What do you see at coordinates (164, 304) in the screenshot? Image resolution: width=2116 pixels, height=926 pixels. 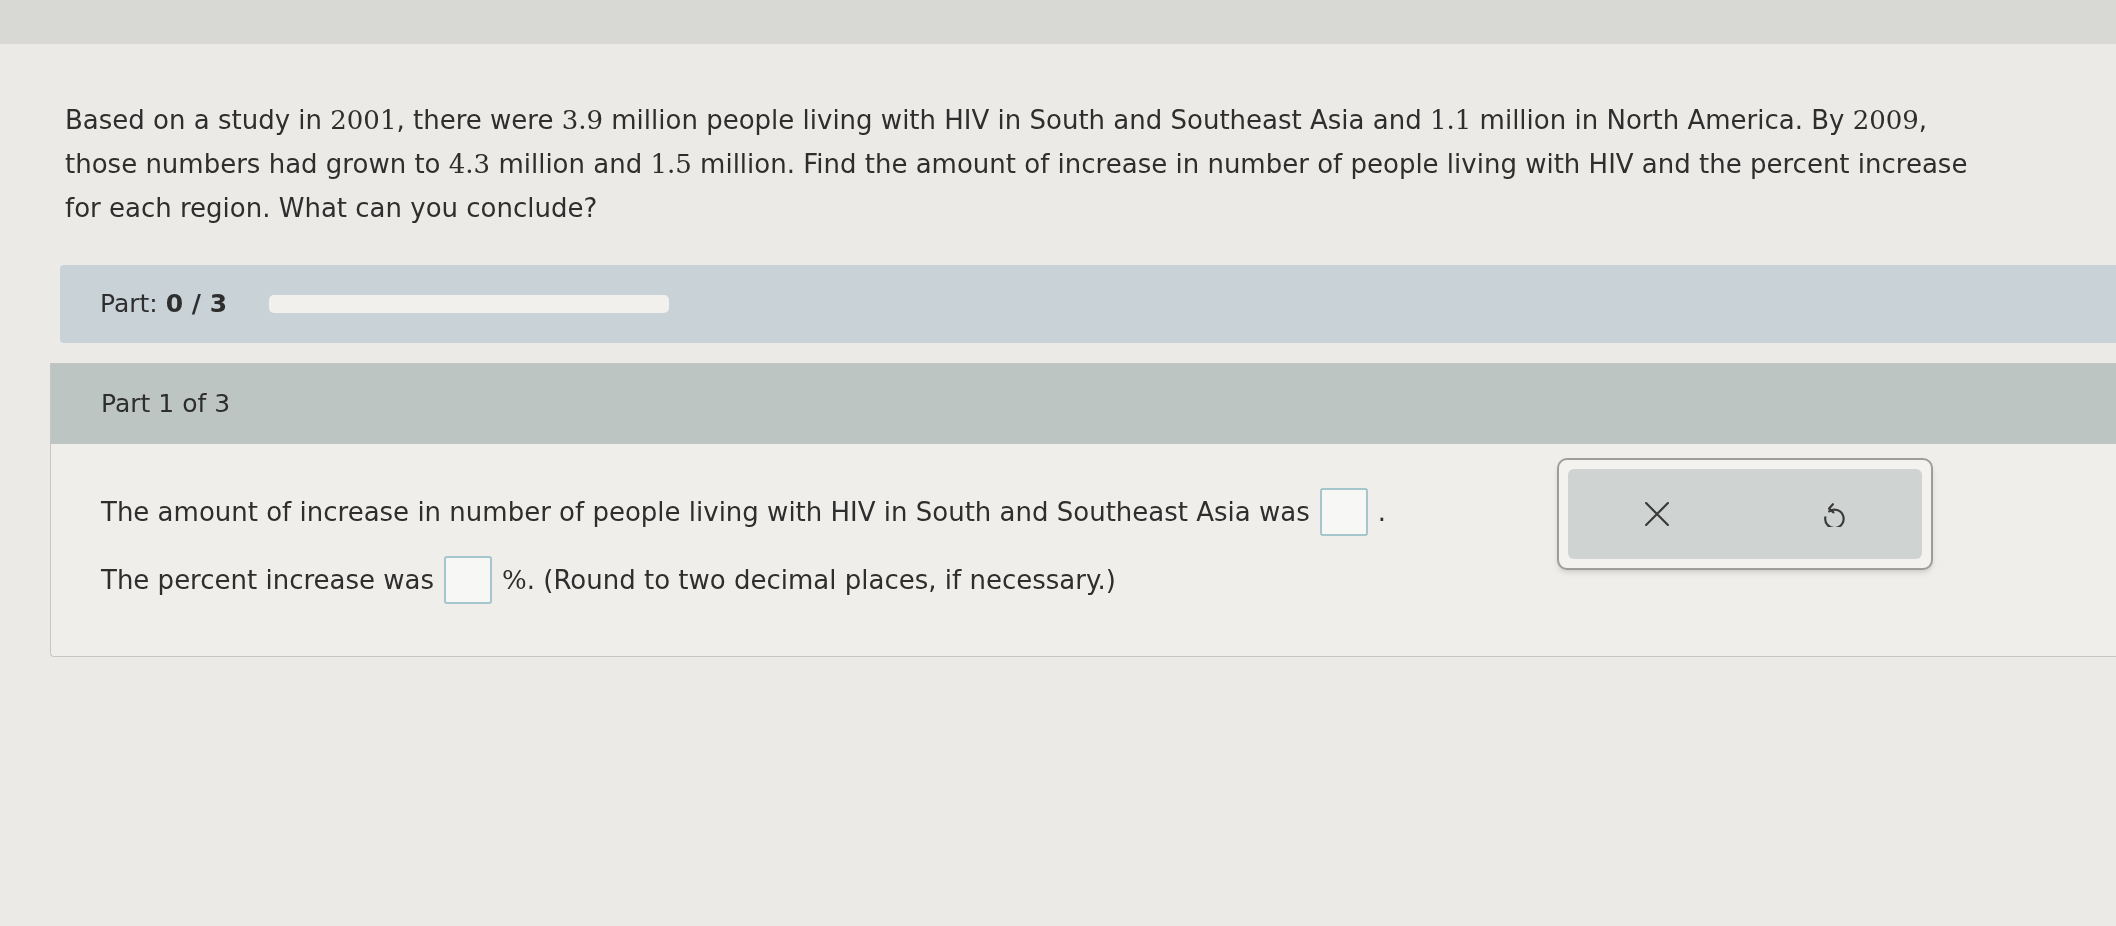 I see `part-count-label: Part: 0 / 3` at bounding box center [164, 304].